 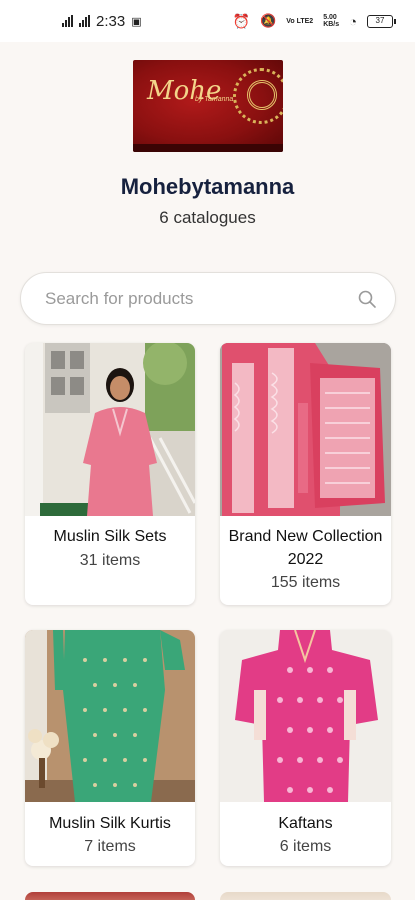 I want to click on logo-strip, so click(x=208, y=148).